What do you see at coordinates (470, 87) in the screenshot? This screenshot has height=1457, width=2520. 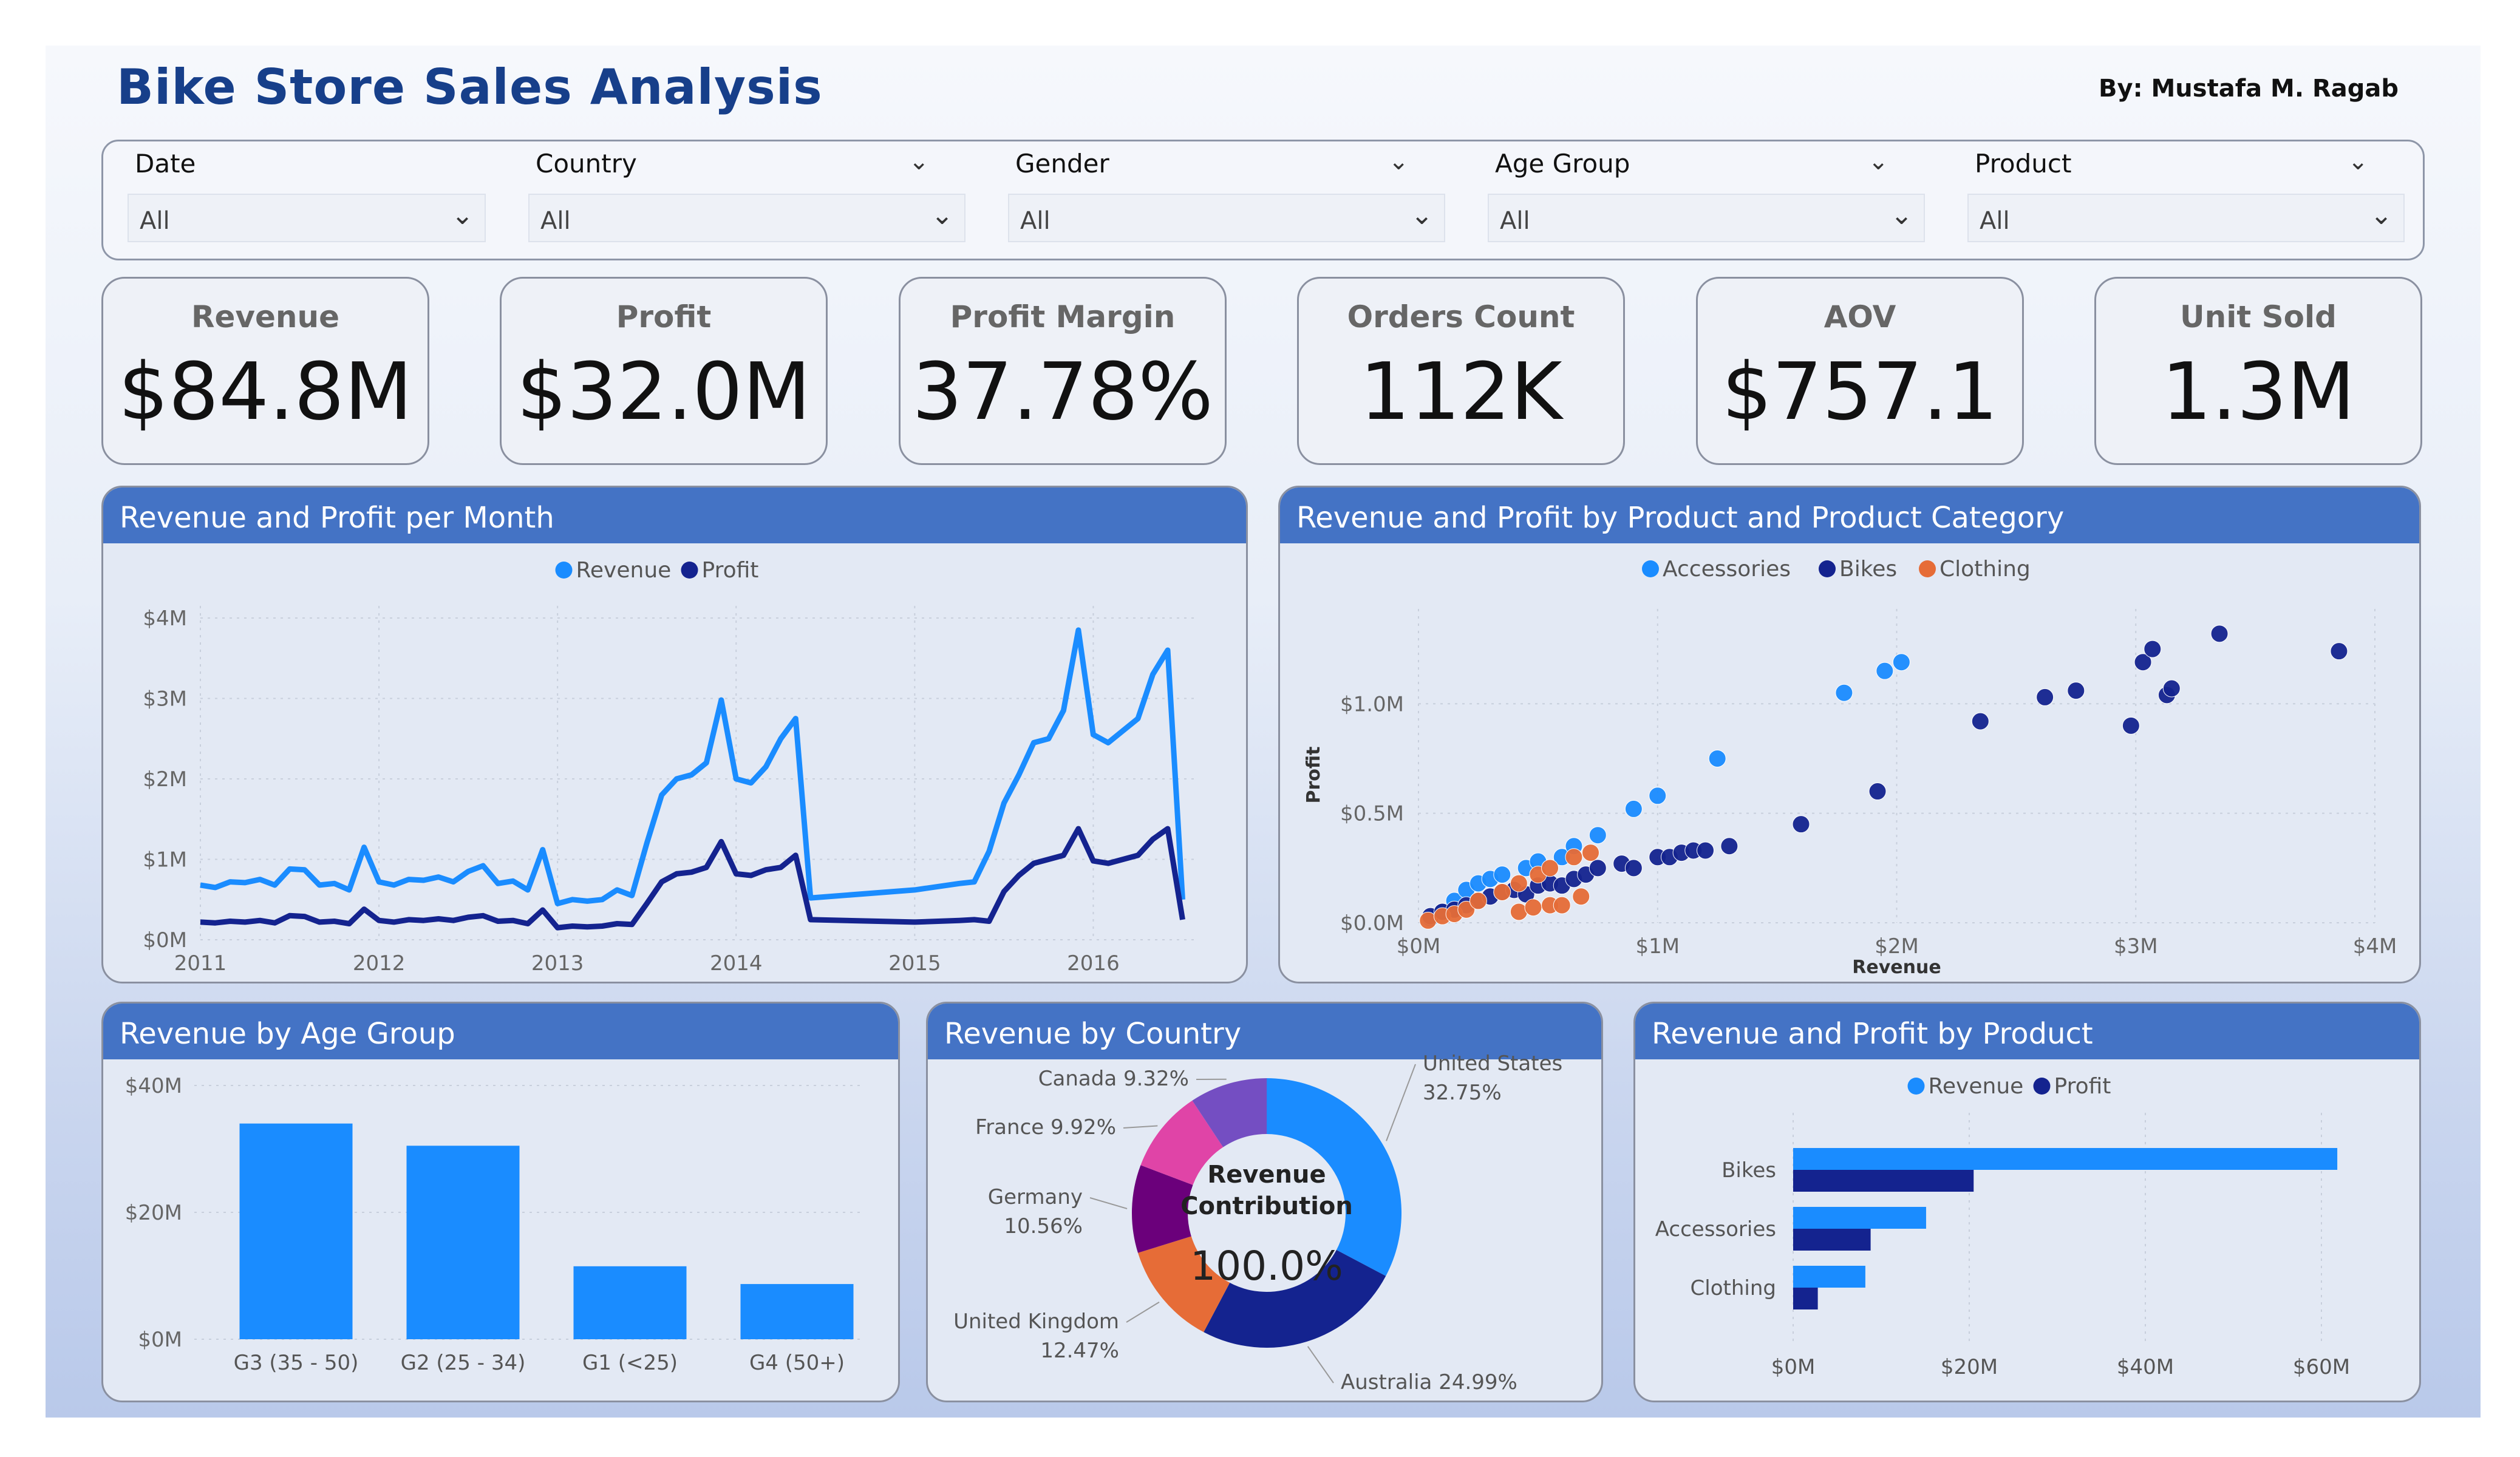 I see `report-title: Bike Store Sales Analysis` at bounding box center [470, 87].